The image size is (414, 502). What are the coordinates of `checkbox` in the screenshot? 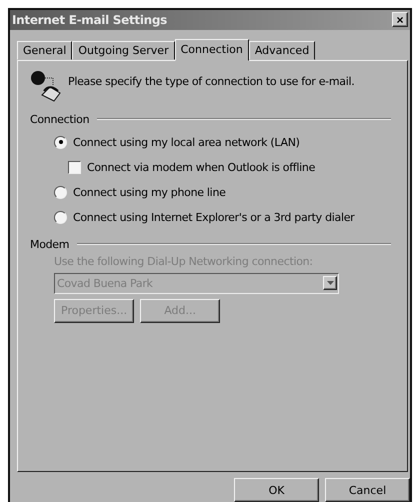 It's located at (74, 167).